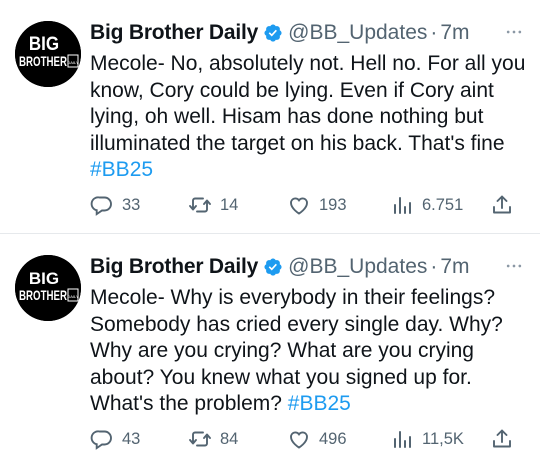 The image size is (540, 466). I want to click on reply-button: 33, so click(115, 205).